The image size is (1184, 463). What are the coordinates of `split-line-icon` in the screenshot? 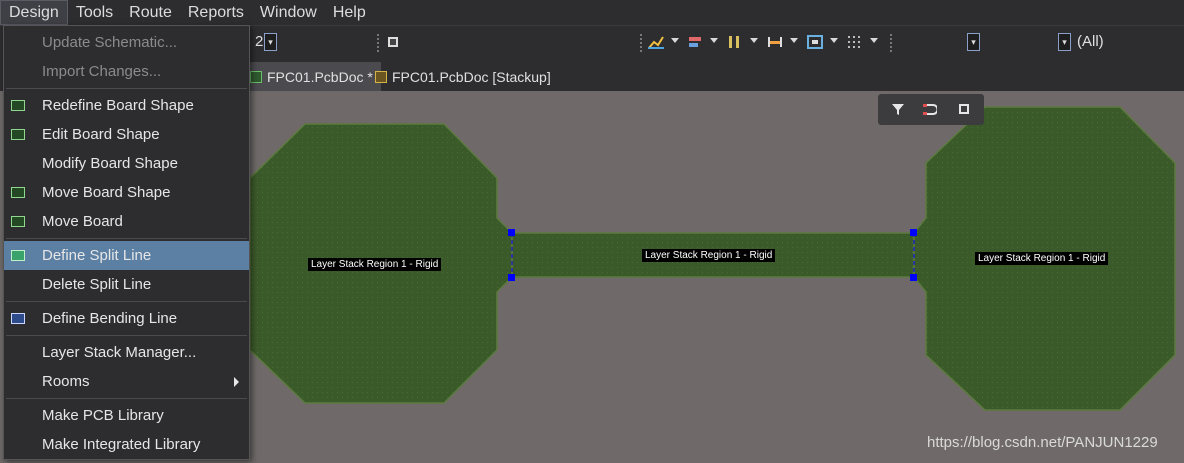 It's located at (18, 255).